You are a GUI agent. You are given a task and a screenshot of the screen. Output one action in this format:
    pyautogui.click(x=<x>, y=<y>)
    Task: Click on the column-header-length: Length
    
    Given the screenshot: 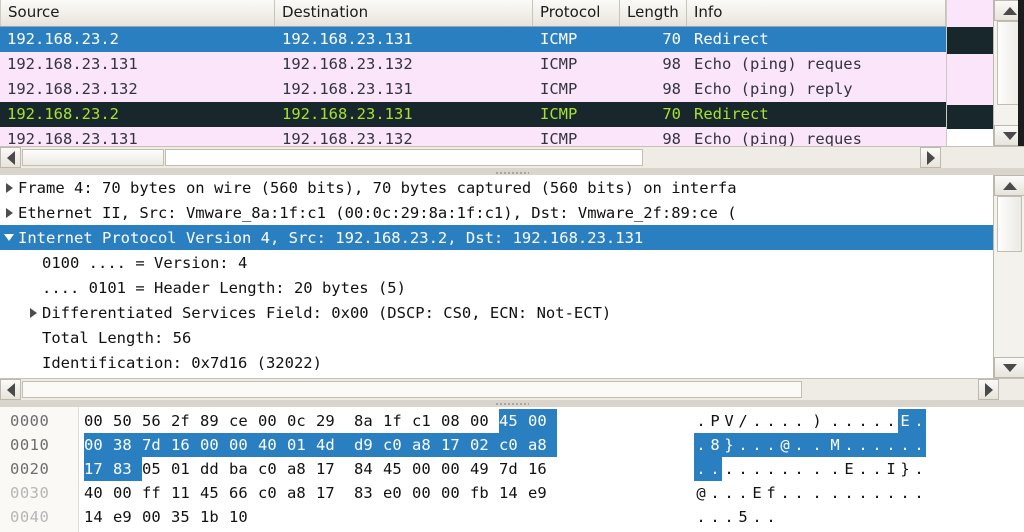 What is the action you would take?
    pyautogui.click(x=653, y=13)
    